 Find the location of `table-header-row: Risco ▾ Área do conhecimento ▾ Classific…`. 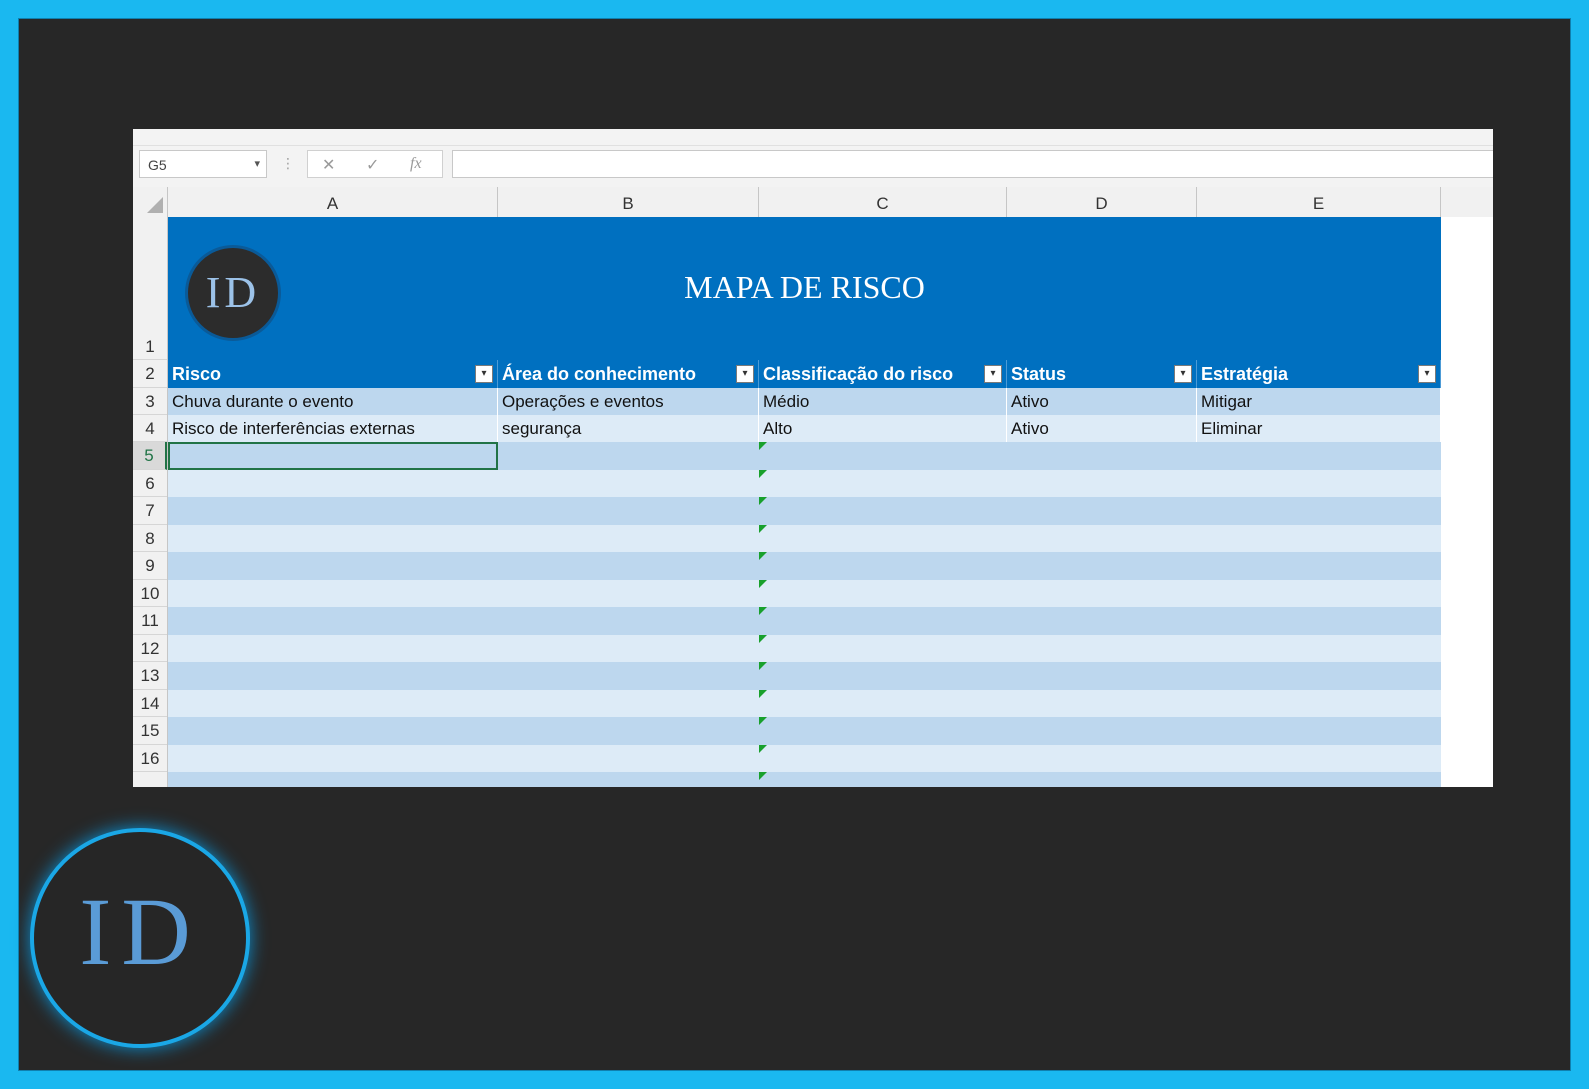

table-header-row: Risco ▾ Área do conhecimento ▾ Classific… is located at coordinates (804, 374).